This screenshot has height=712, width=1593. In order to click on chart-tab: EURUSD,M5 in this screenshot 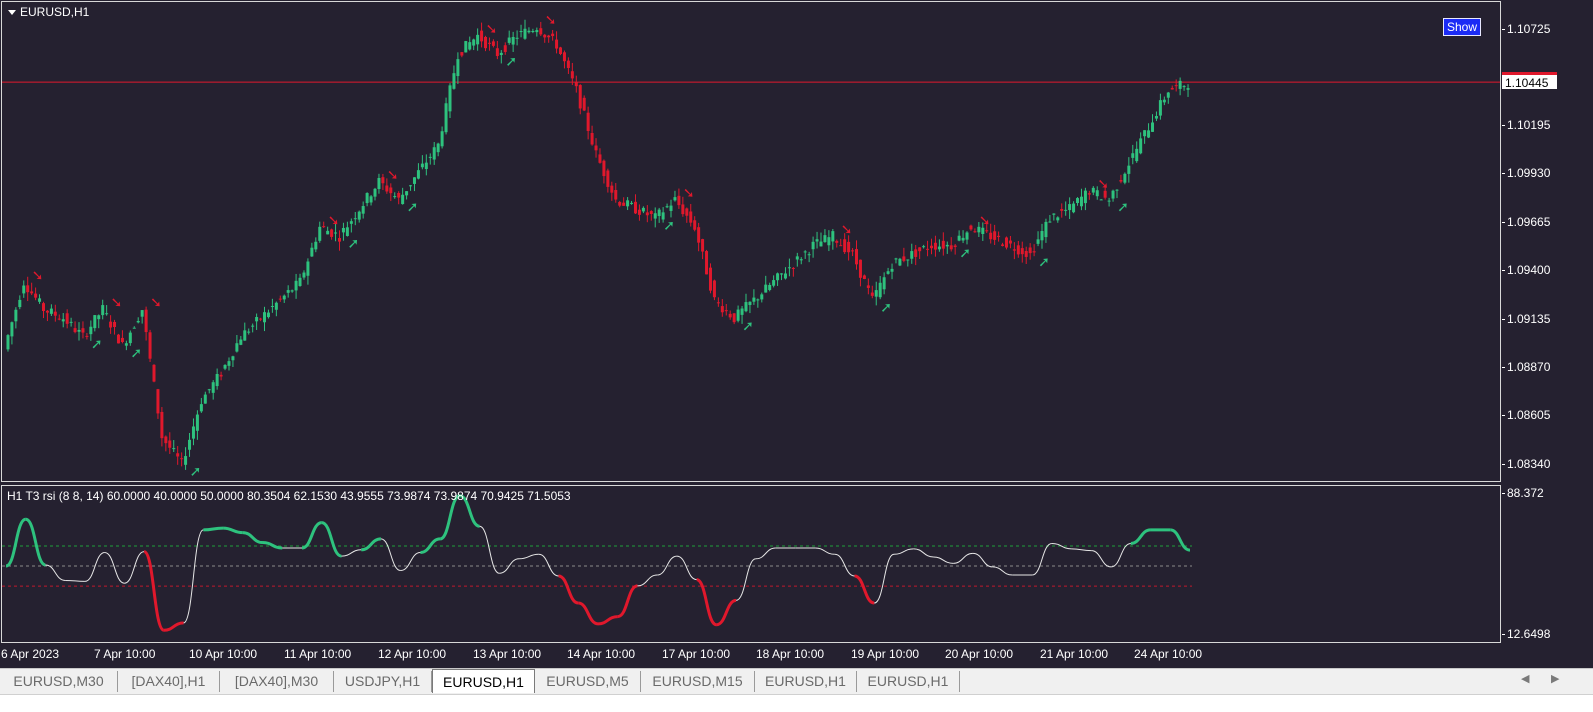, I will do `click(588, 681)`.